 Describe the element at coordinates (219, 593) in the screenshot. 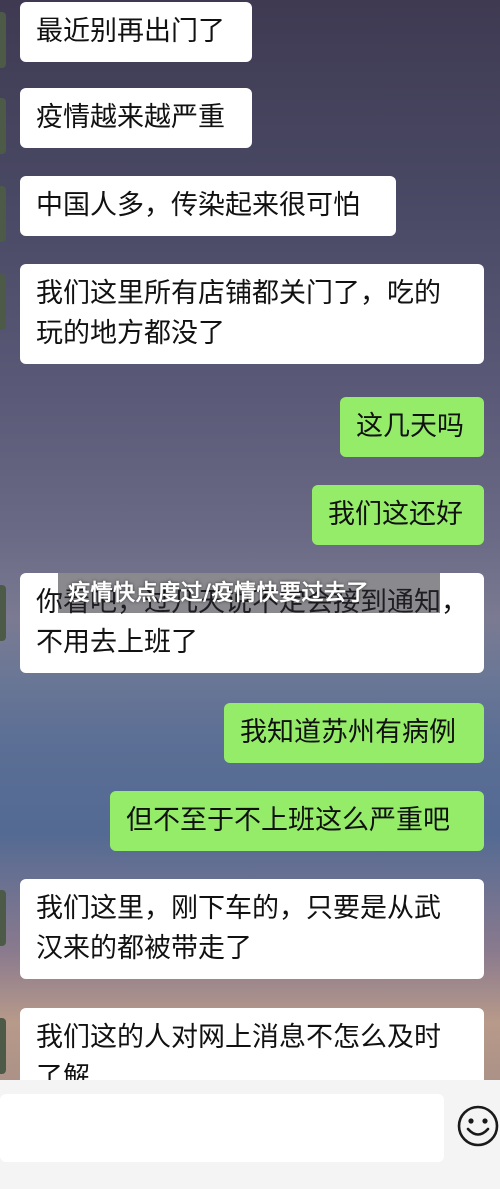

I see `article-title: 疫情快点度过/疫情快要过去了` at that location.